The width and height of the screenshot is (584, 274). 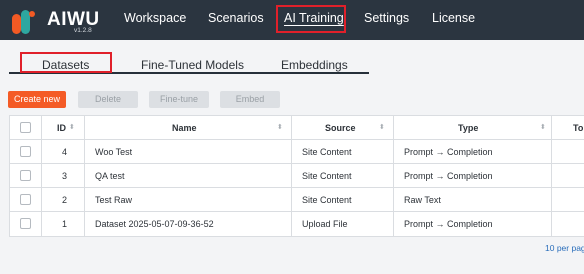 What do you see at coordinates (83, 30) in the screenshot?
I see `app-version: v1.2.8` at bounding box center [83, 30].